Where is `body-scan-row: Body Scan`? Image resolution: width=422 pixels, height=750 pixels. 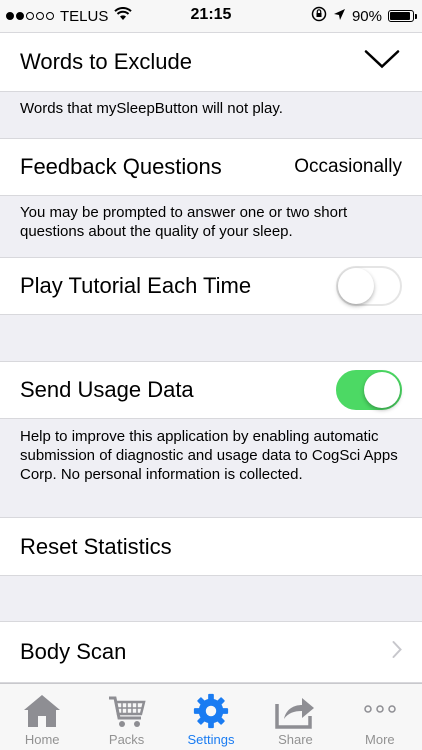 body-scan-row: Body Scan is located at coordinates (211, 652).